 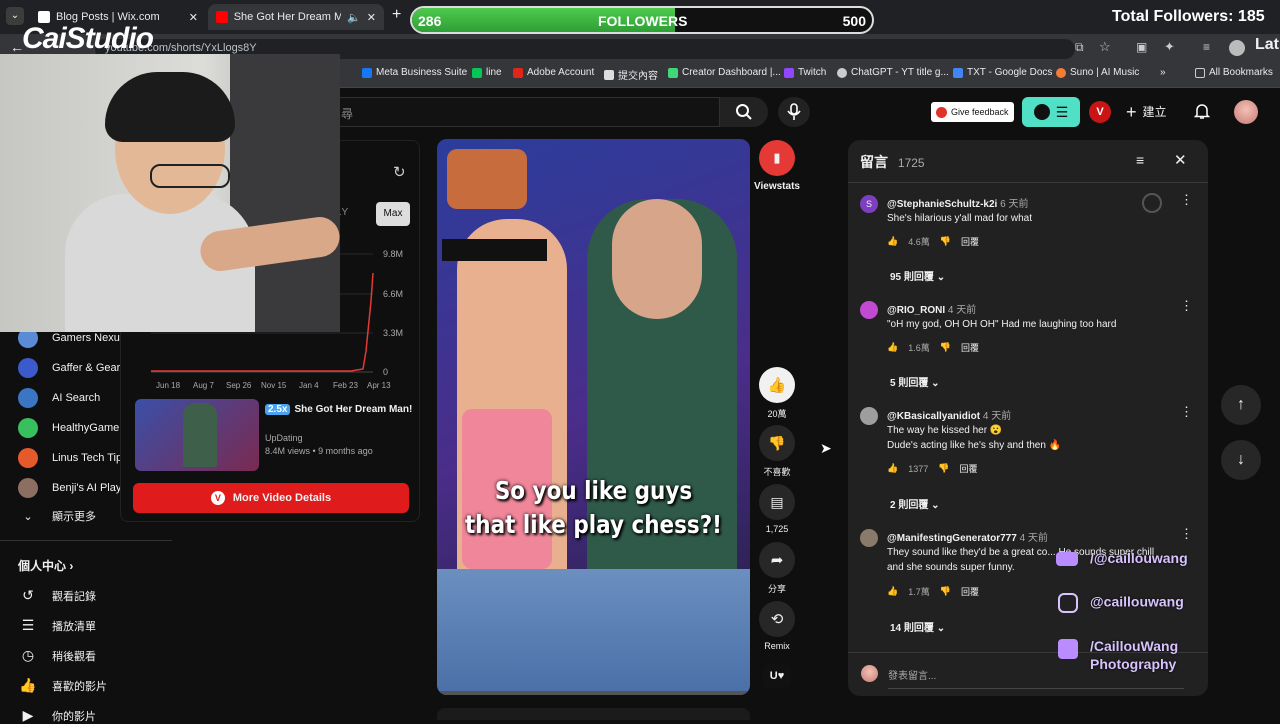 What do you see at coordinates (593, 714) in the screenshot?
I see `next-video-preview` at bounding box center [593, 714].